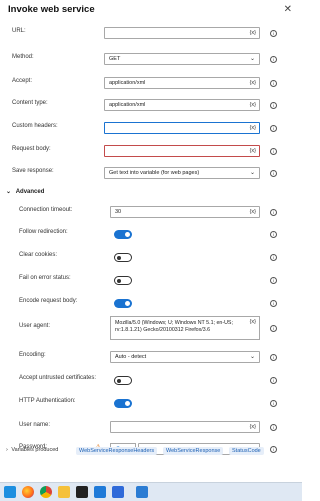  Describe the element at coordinates (117, 451) in the screenshot. I see `variable-chip: WebServiceResponseHeaders` at that location.